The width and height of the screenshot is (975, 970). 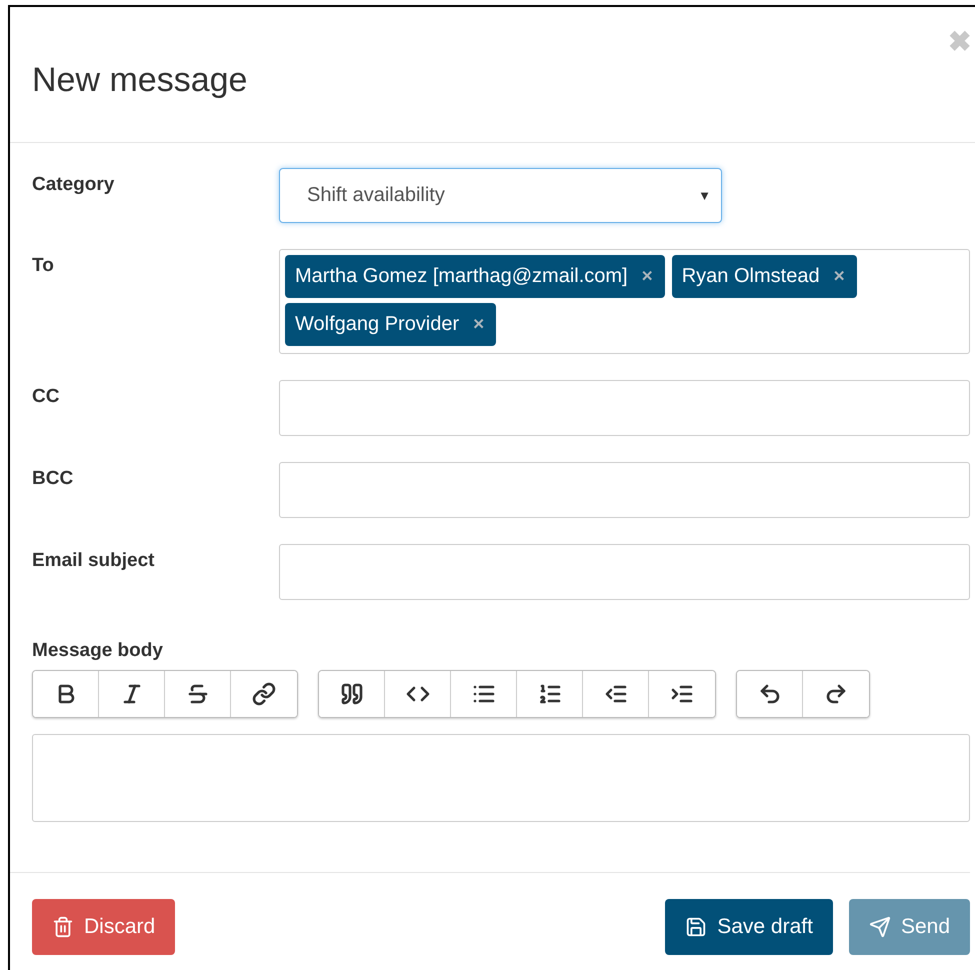 I want to click on numbered-list-button, so click(x=550, y=694).